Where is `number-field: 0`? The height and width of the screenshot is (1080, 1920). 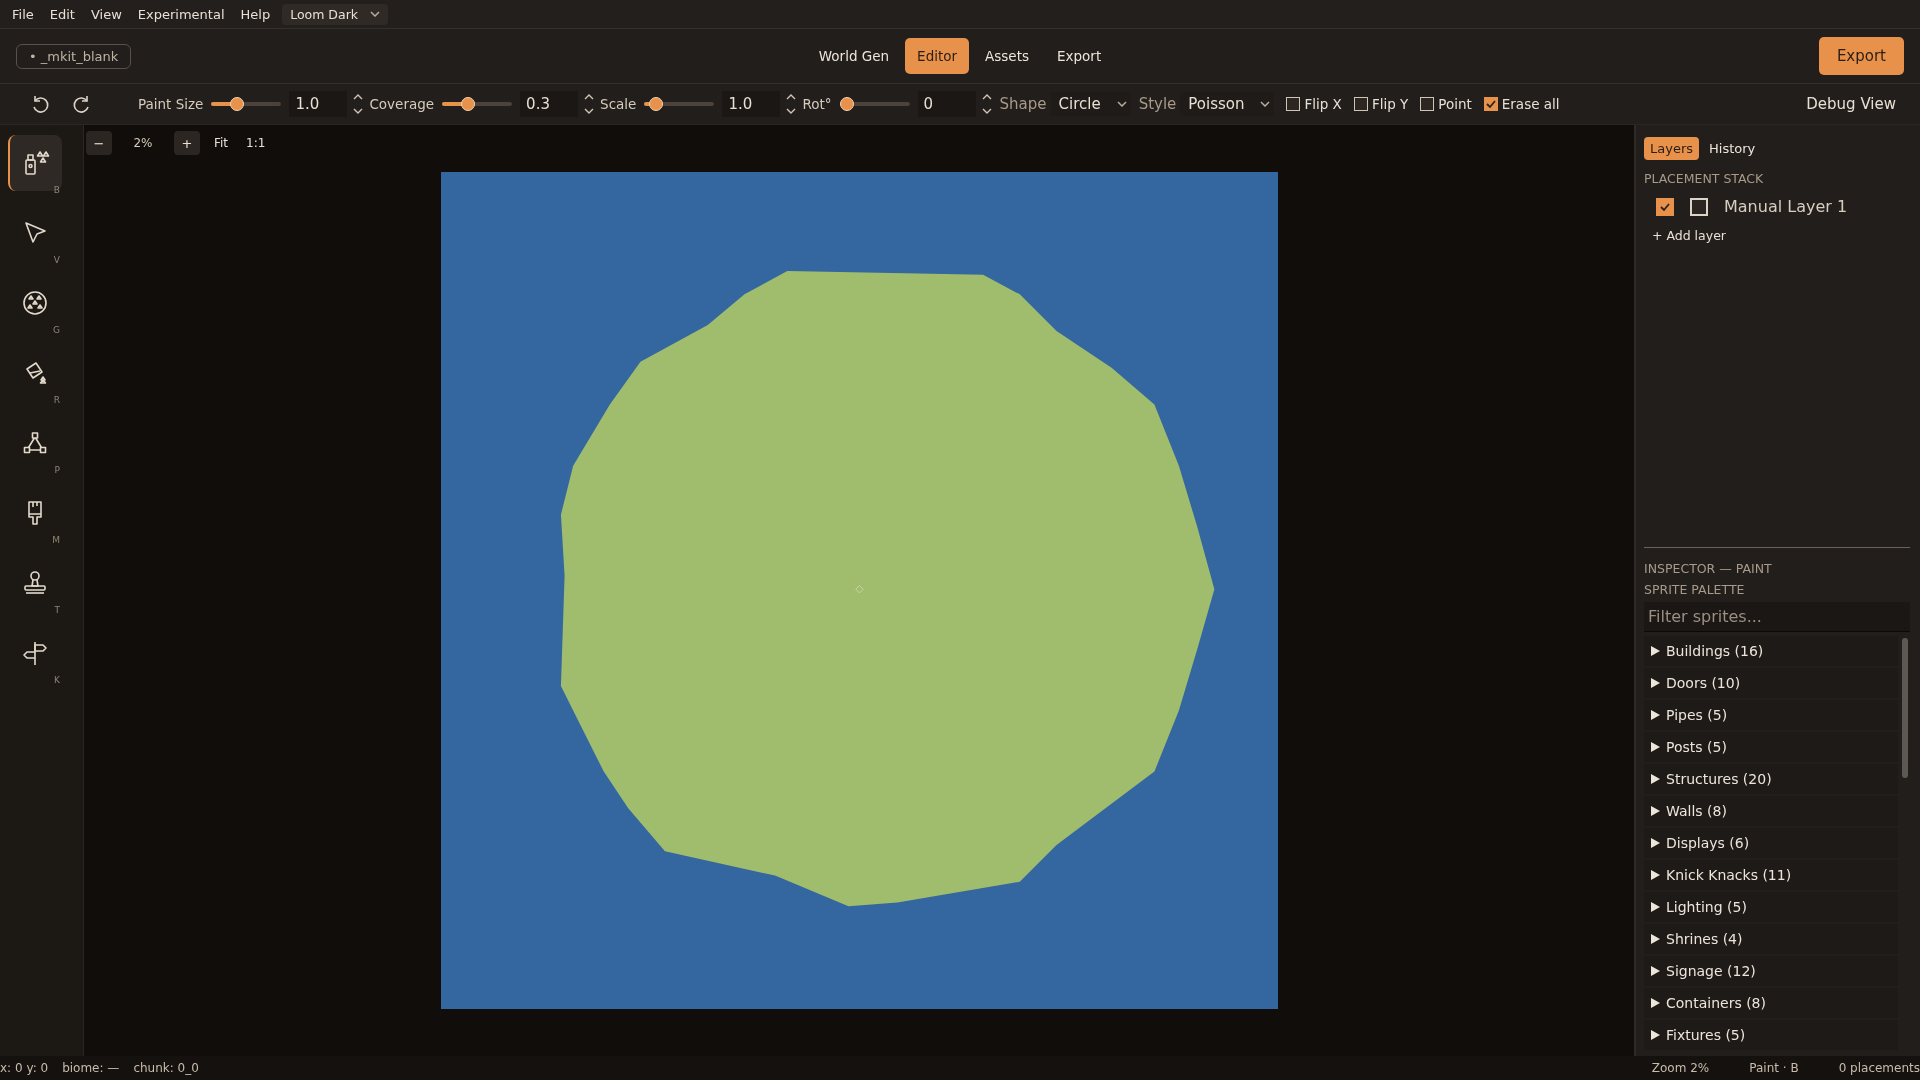
number-field: 0 is located at coordinates (946, 104).